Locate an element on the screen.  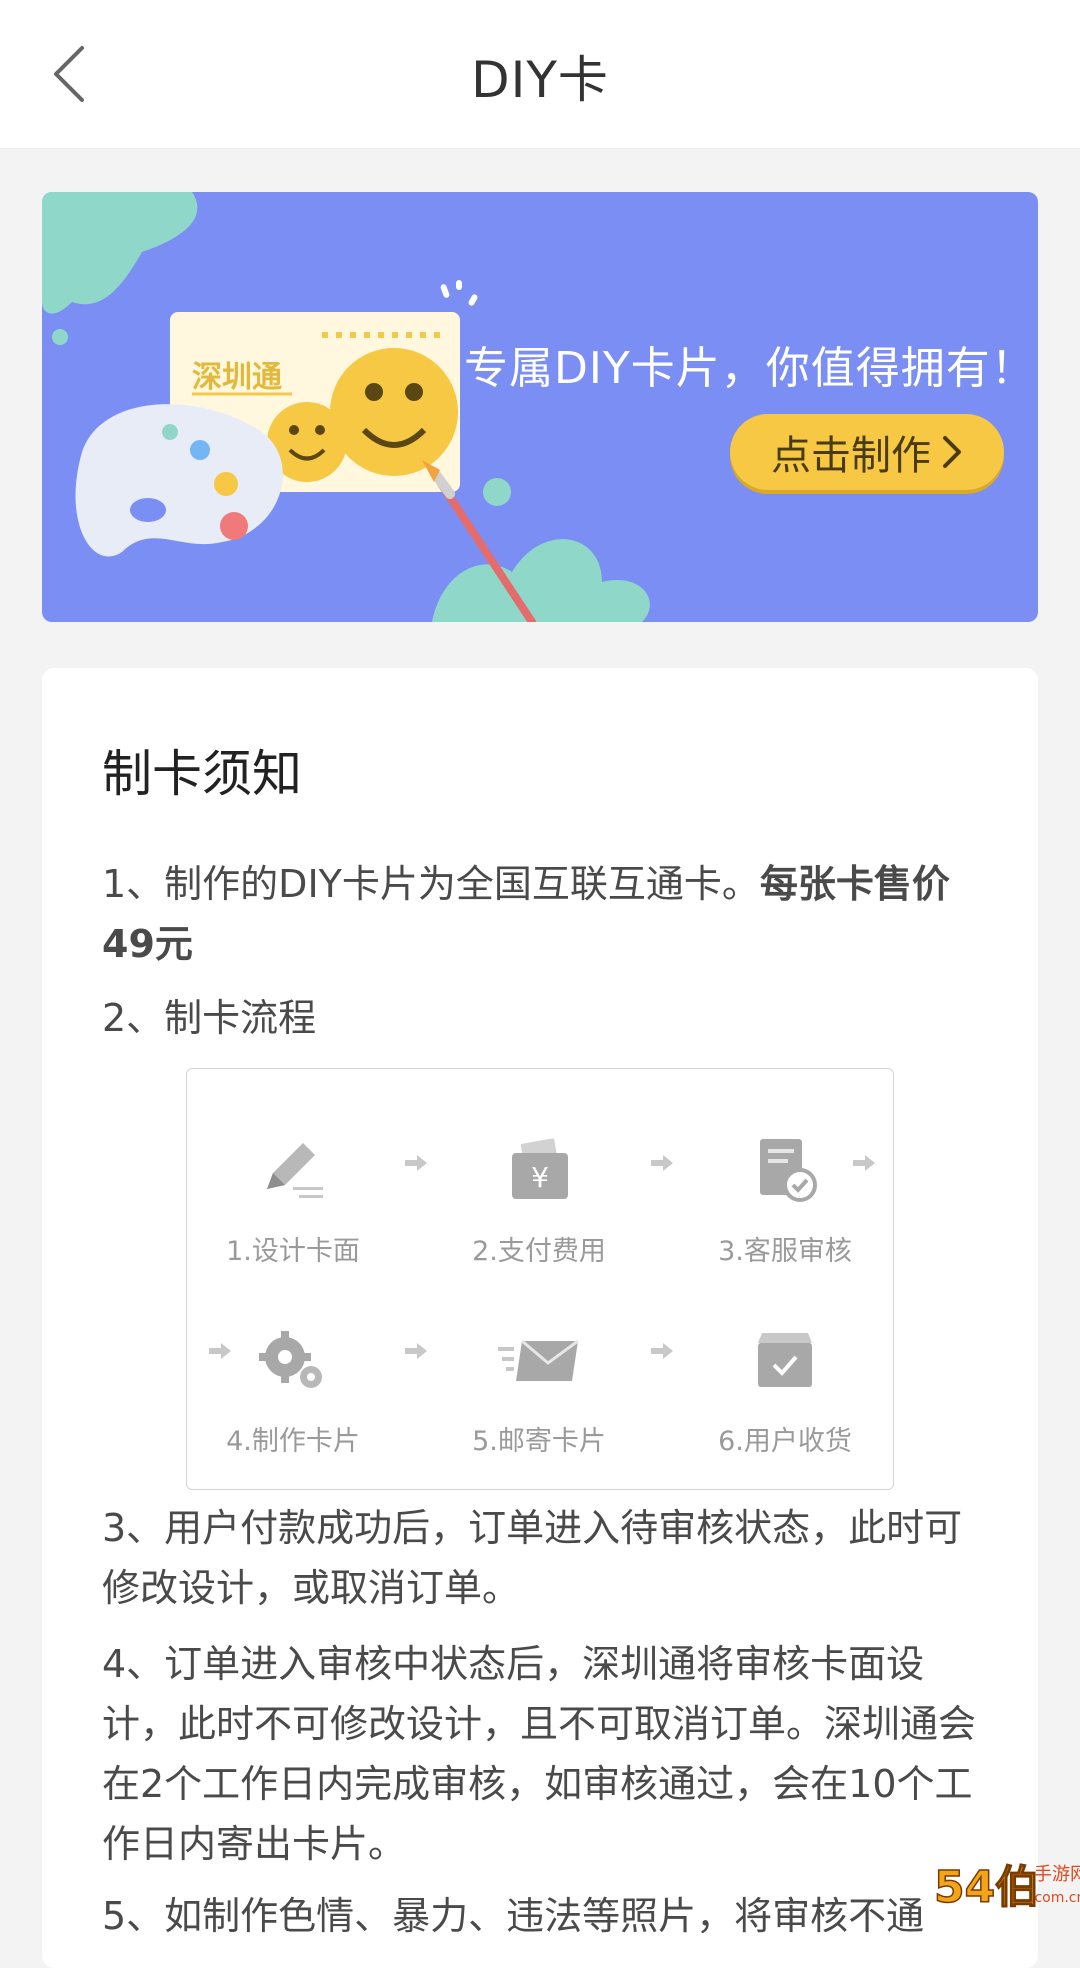
process-step-label: 2.支付费用 is located at coordinates (539, 1251).